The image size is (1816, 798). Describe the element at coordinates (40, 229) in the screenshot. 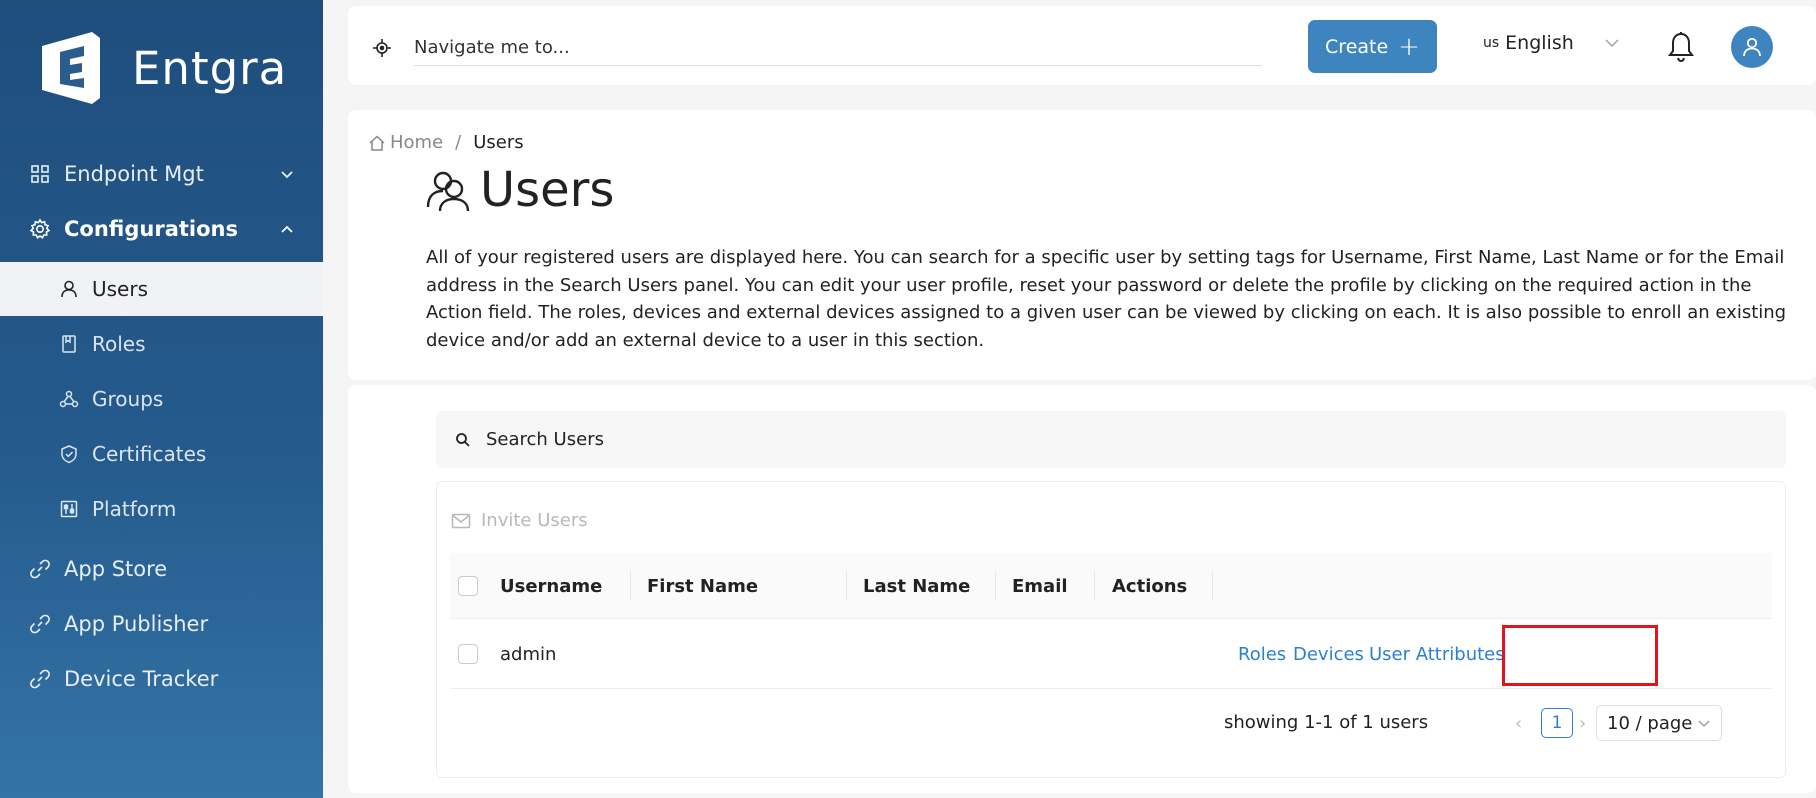

I see `gear-icon` at that location.